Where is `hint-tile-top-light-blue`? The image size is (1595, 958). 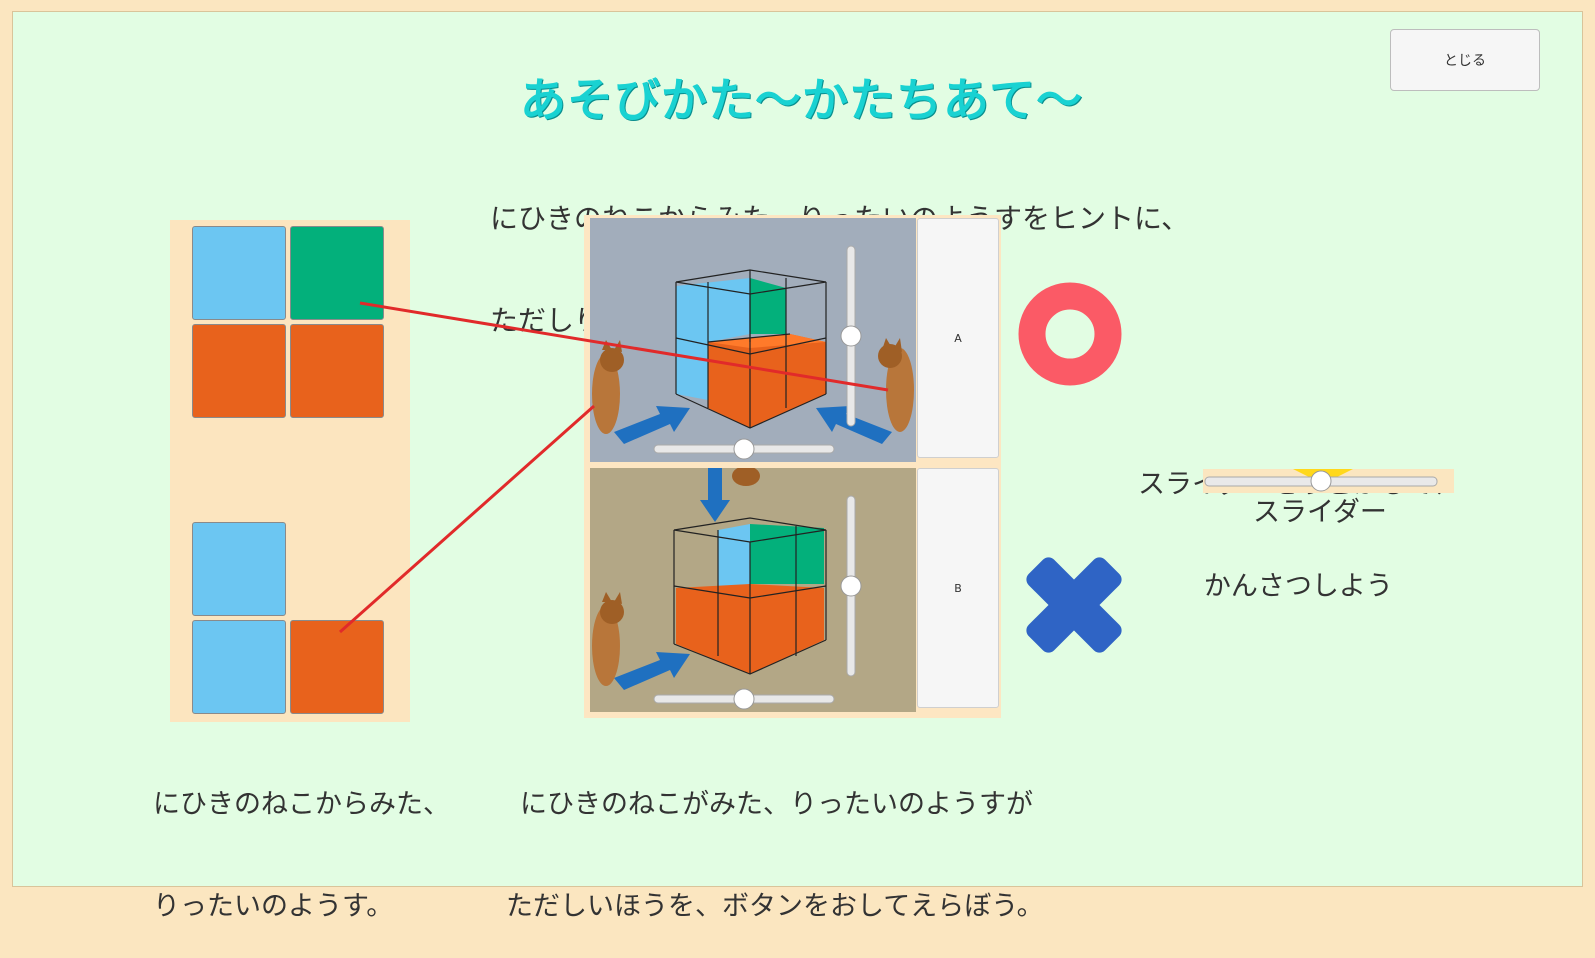 hint-tile-top-light-blue is located at coordinates (239, 273).